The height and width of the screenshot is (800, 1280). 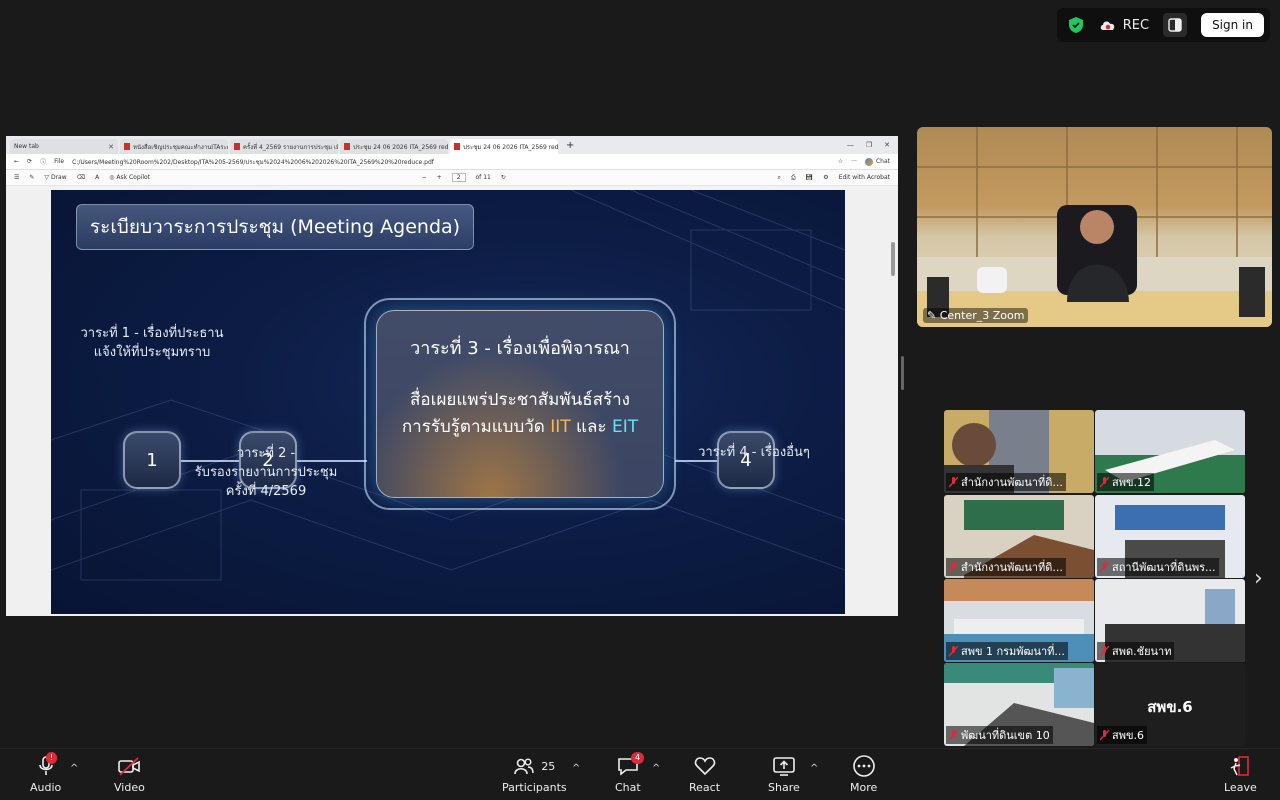 I want to click on page-number-input: 2, so click(x=458, y=177).